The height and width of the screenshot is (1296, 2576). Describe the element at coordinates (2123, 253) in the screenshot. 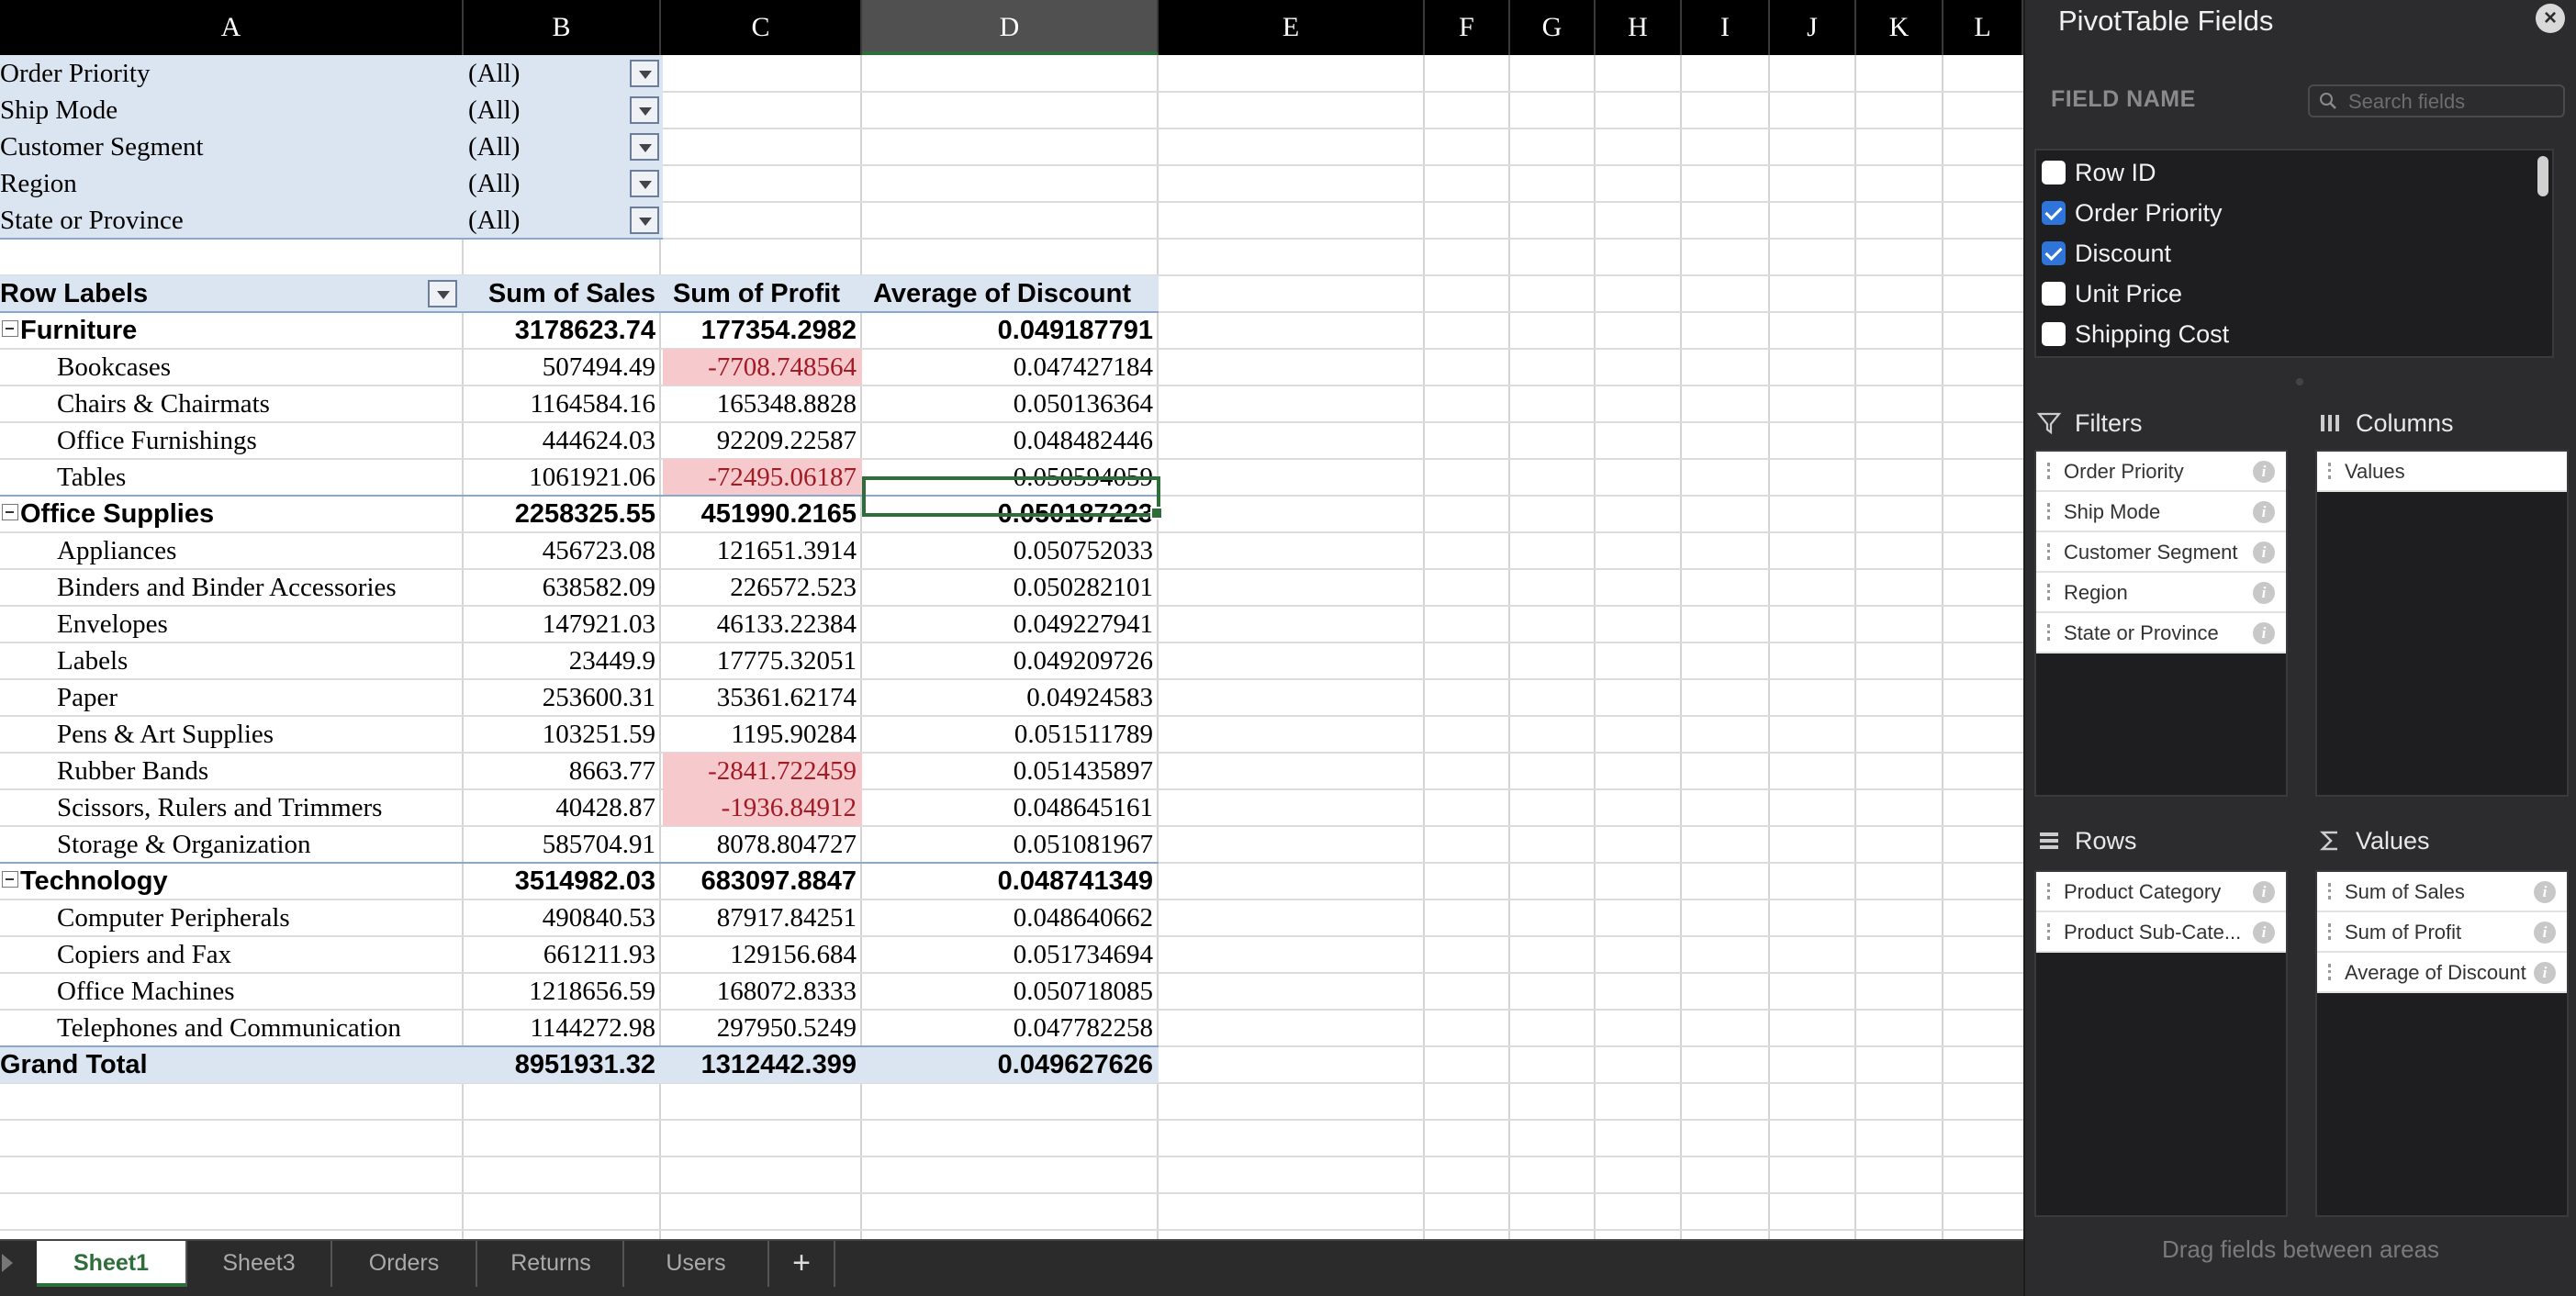

I see `field-label: Discount` at that location.